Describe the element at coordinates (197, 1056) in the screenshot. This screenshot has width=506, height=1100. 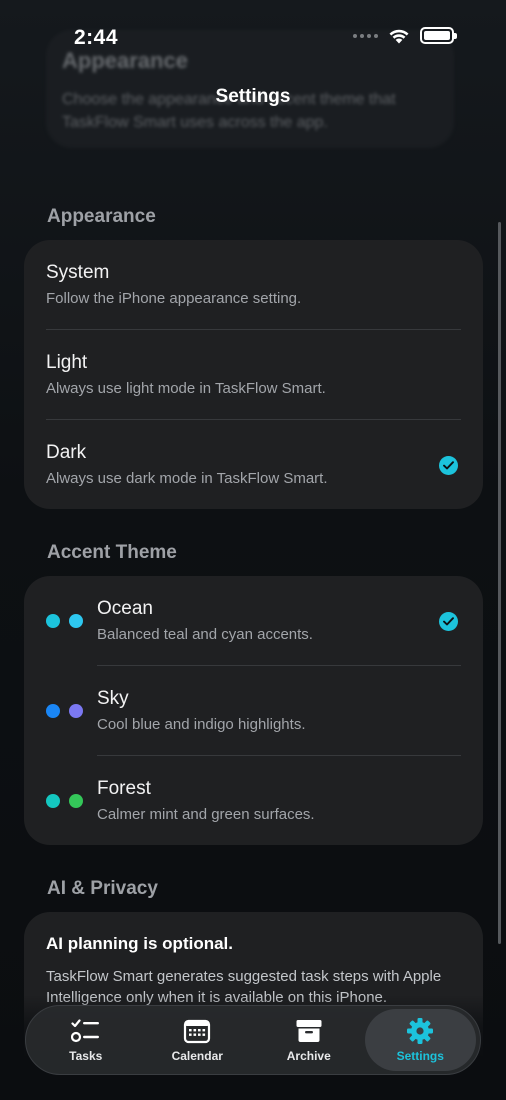
I see `tab-label: Calendar` at that location.